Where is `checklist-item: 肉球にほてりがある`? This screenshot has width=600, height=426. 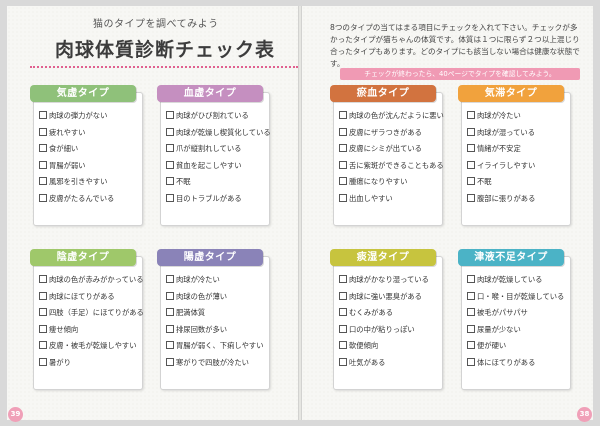
checklist-item: 肉球にほてりがある is located at coordinates (91, 297).